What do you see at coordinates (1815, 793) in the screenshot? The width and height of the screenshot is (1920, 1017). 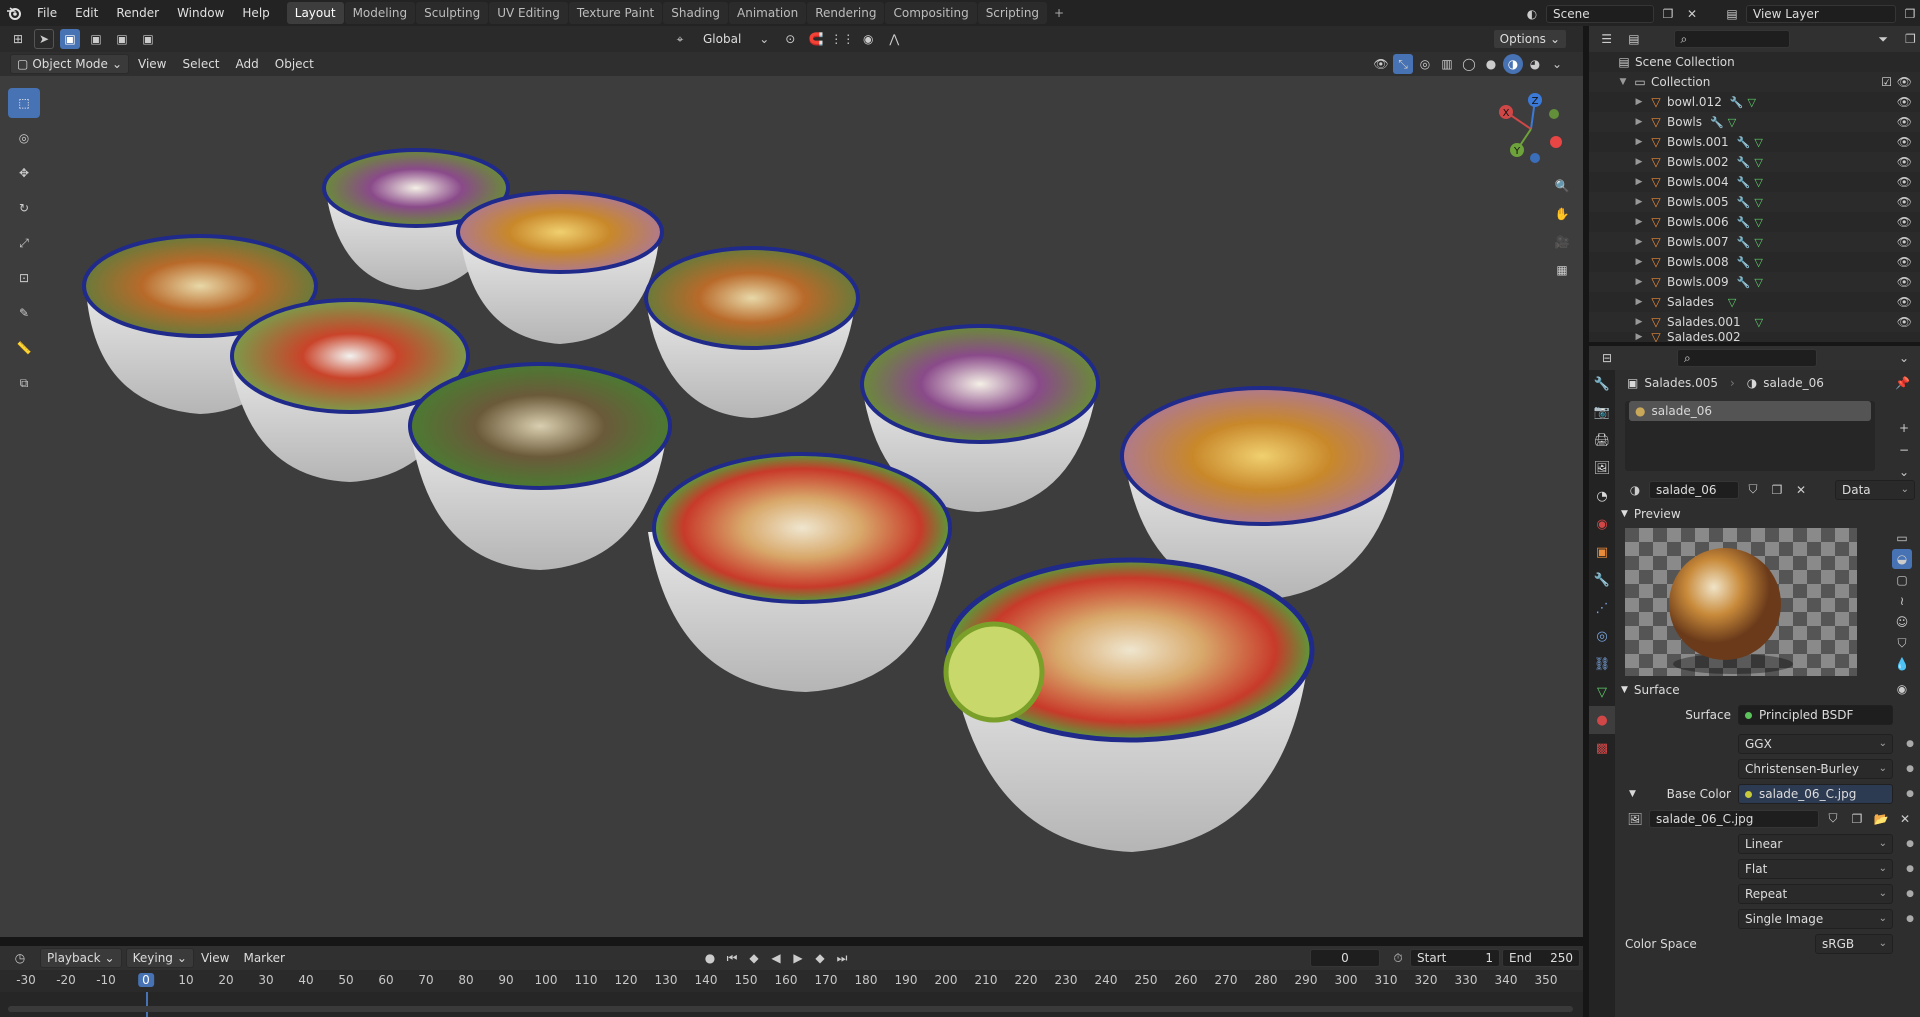 I see `base-color-field: salade_06_C.jpg` at bounding box center [1815, 793].